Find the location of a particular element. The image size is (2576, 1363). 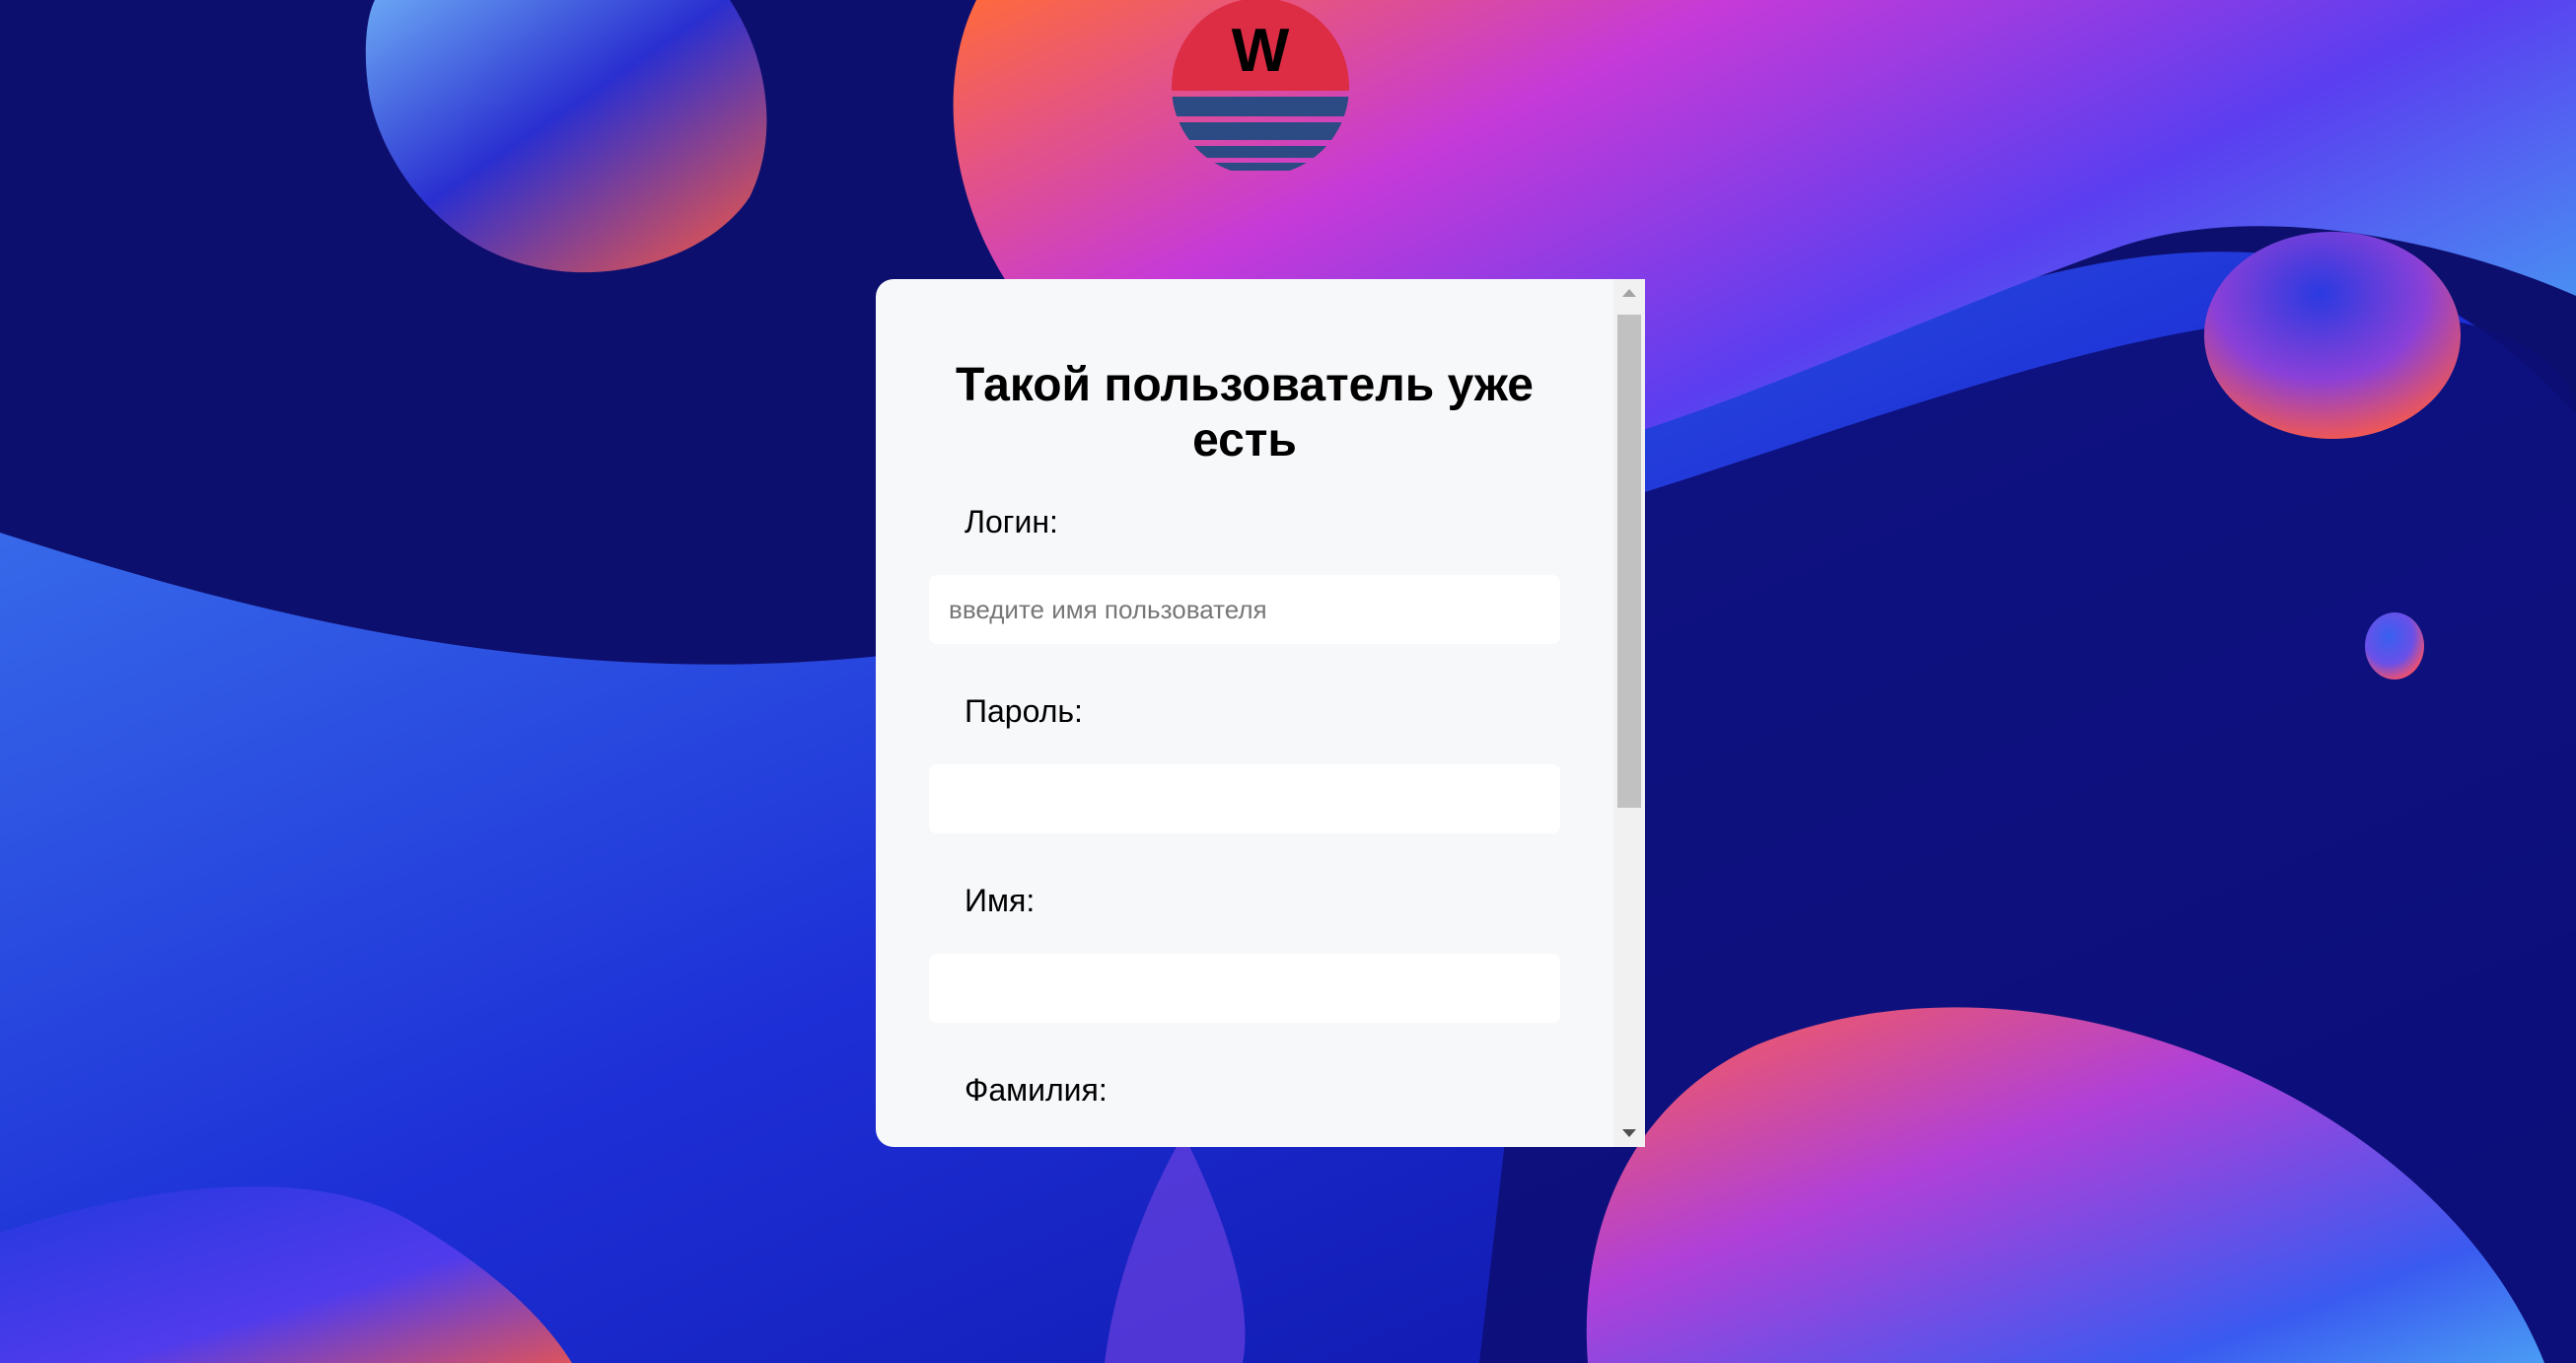

scroll-down-arrow-icon is located at coordinates (1629, 1133).